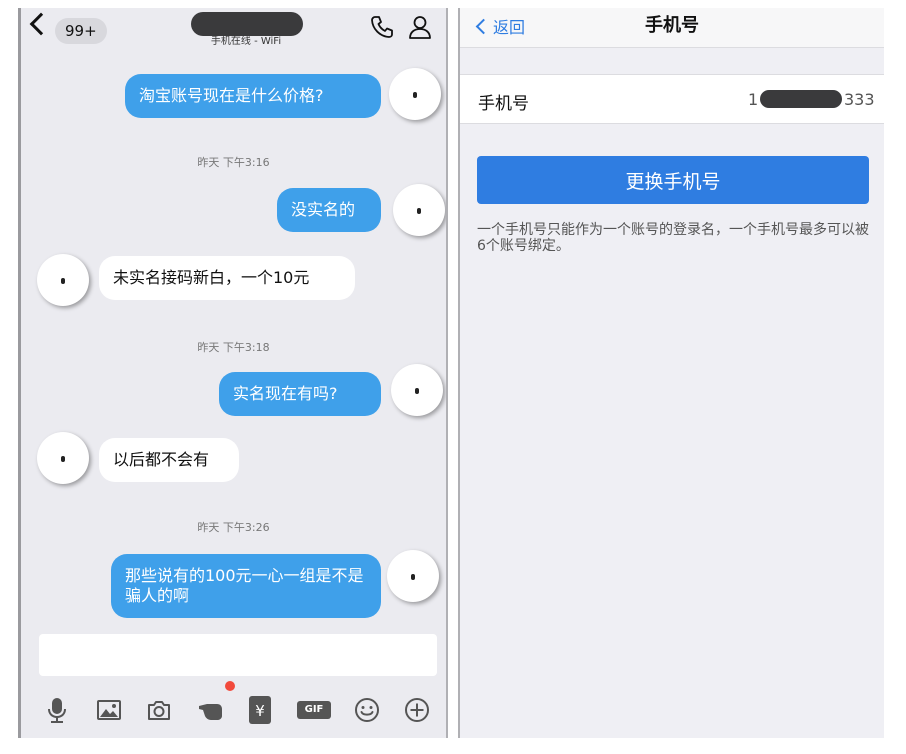 The width and height of the screenshot is (906, 754). I want to click on contact-status: 手机在线 - WiFi, so click(246, 41).